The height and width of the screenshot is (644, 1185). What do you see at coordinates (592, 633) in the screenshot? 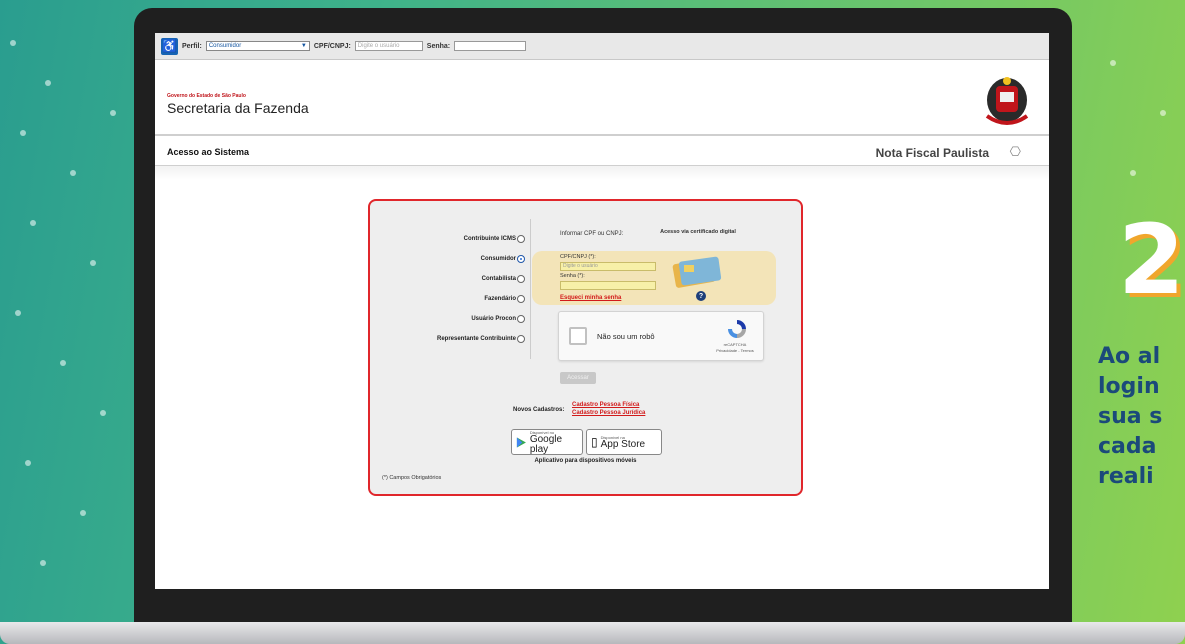
I see `laptop-base` at bounding box center [592, 633].